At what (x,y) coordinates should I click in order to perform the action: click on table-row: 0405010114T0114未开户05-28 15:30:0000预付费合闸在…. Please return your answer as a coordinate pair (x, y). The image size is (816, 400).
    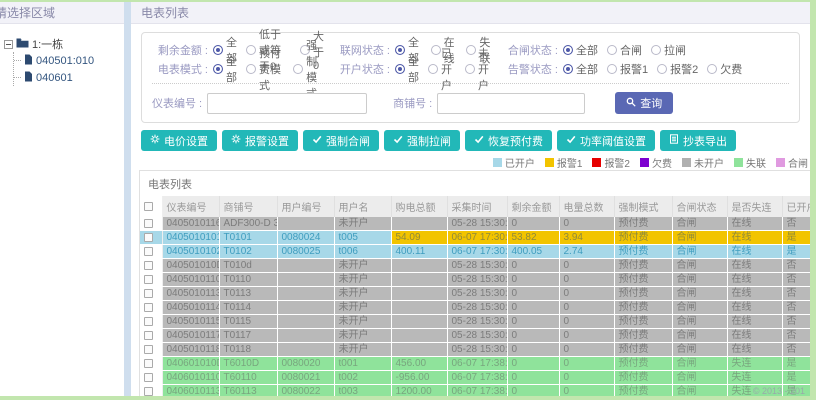
    Looking at the image, I should click on (475, 307).